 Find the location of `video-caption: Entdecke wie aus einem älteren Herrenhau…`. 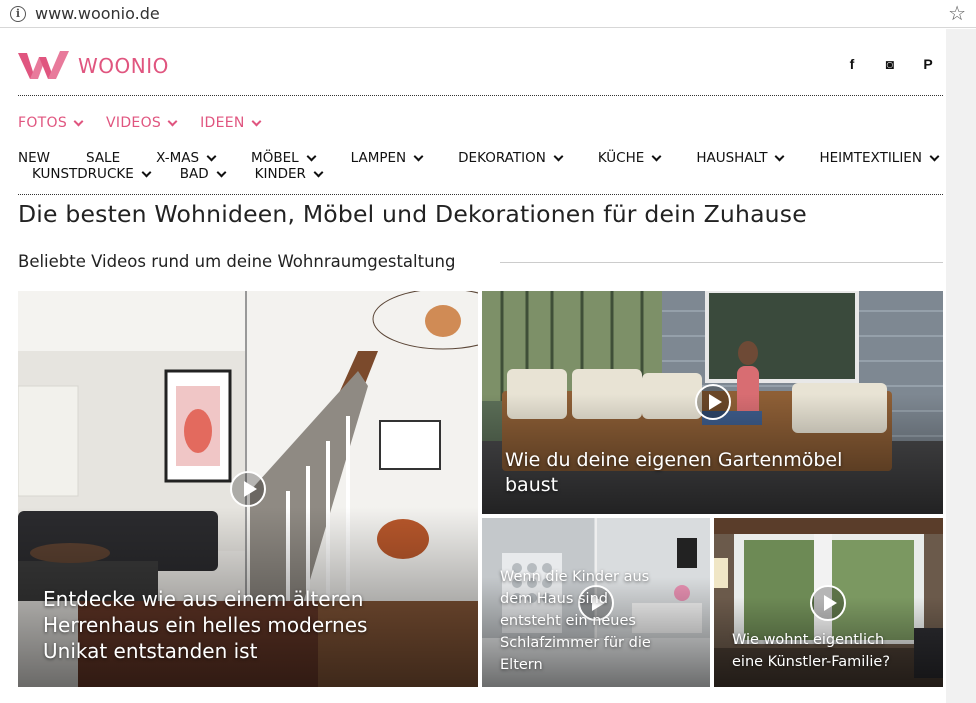

video-caption: Entdecke wie aus einem älteren Herrenhau… is located at coordinates (205, 625).